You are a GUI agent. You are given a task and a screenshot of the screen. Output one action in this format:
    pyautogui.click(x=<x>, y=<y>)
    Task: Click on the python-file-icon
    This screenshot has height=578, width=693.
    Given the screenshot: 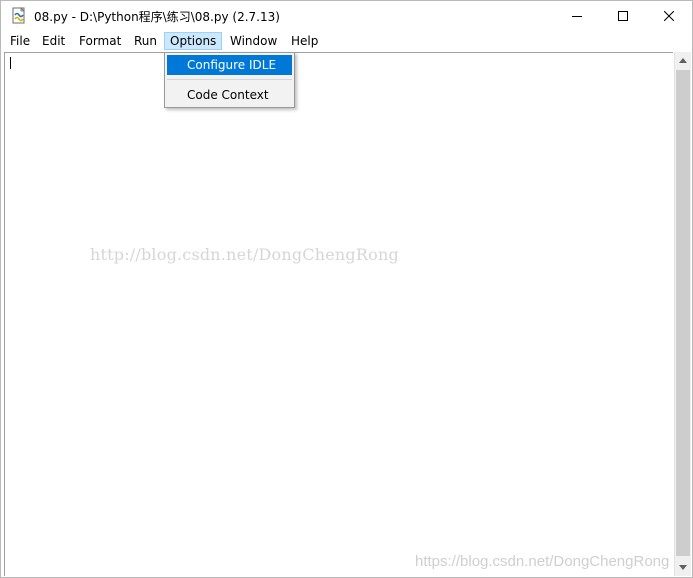 What is the action you would take?
    pyautogui.click(x=18, y=15)
    